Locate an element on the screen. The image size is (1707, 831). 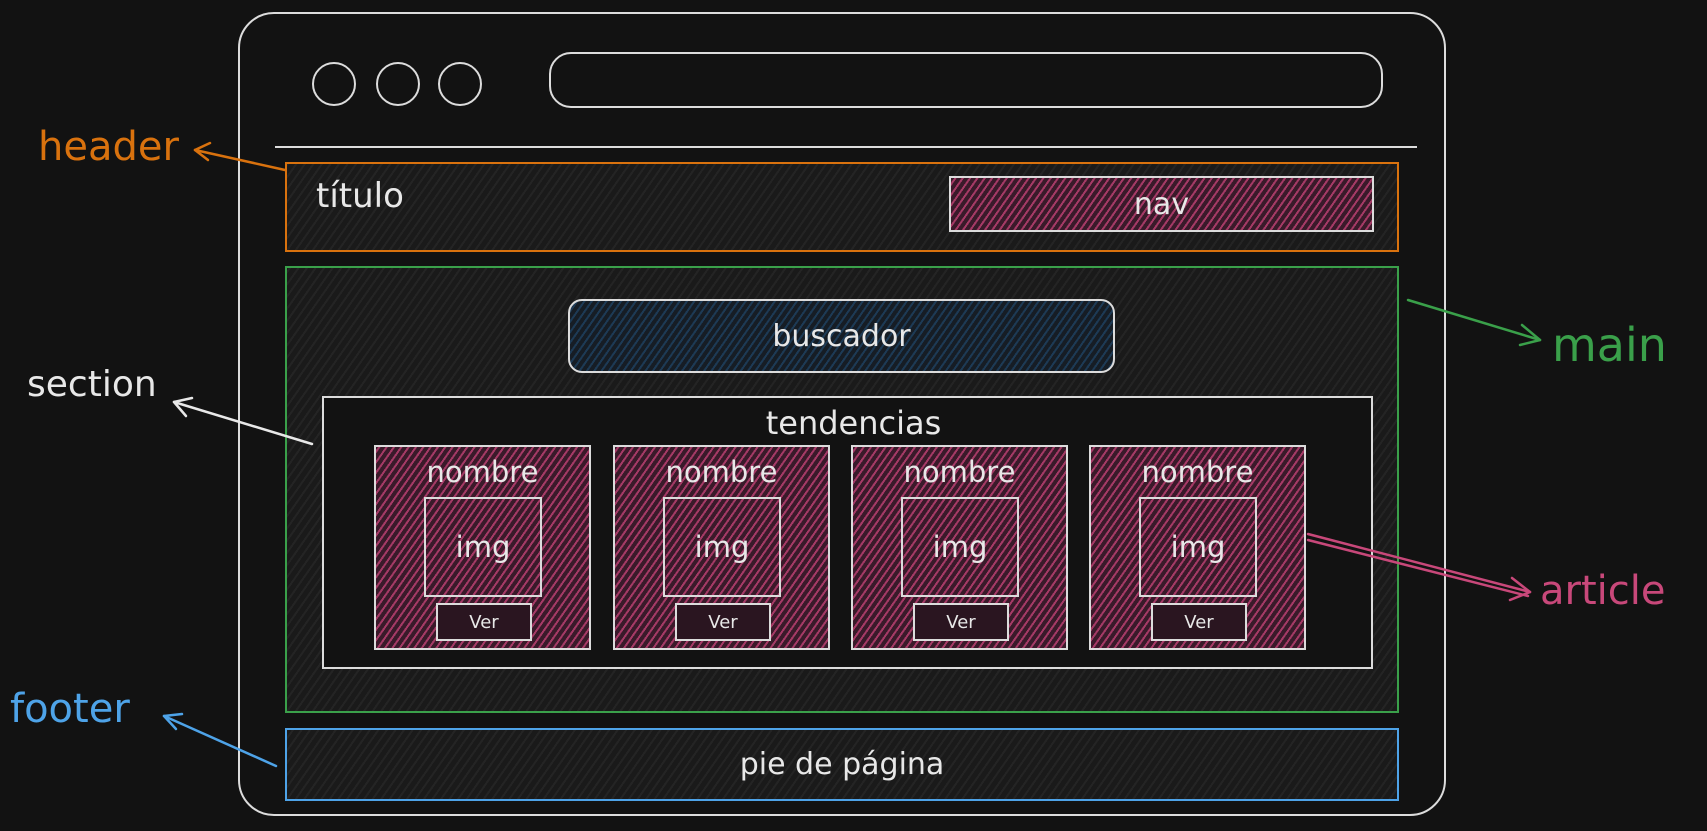
arrow-header is located at coordinates (240, 156).